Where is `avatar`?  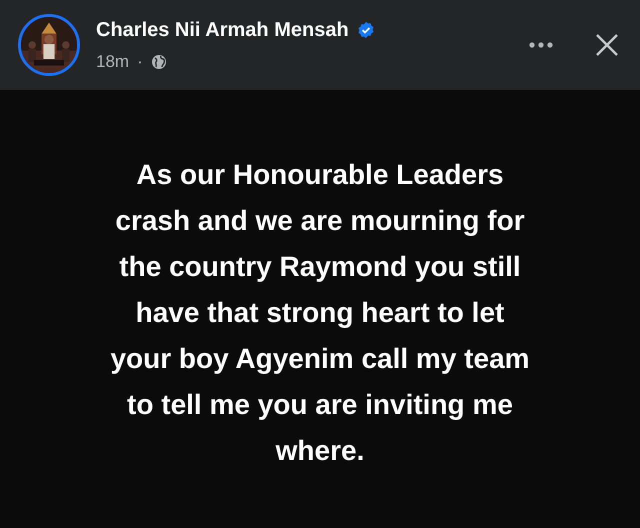
avatar is located at coordinates (49, 45).